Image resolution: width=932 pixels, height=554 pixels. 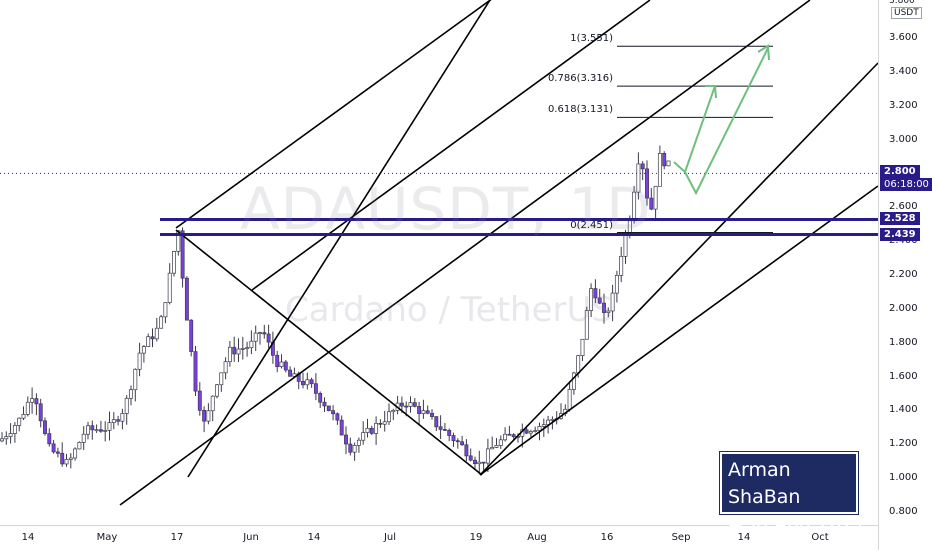 I want to click on fib-label: 0.786(3.316), so click(x=580, y=79).